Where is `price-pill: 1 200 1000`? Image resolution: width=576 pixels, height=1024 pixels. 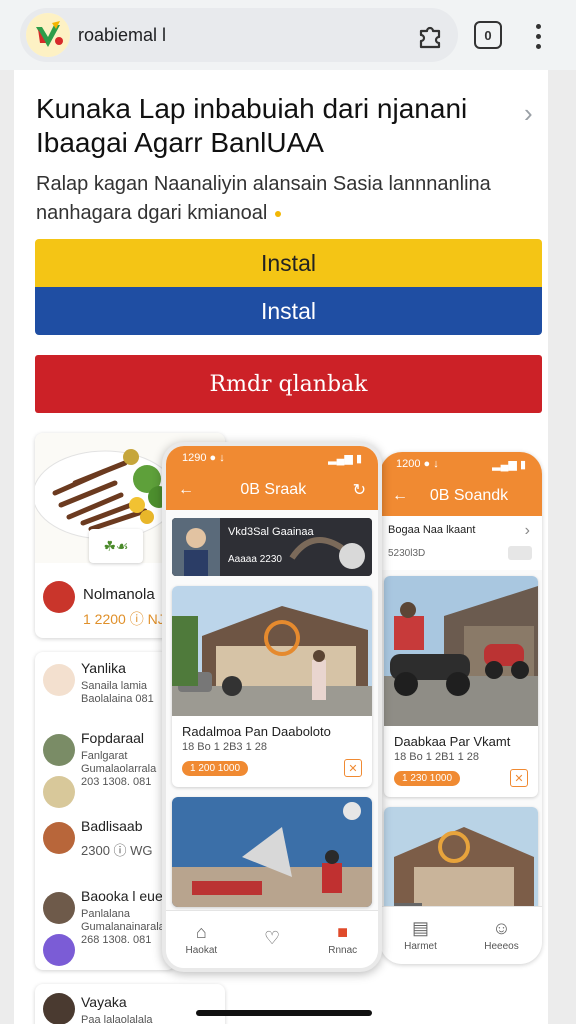
price-pill: 1 200 1000 is located at coordinates (215, 768).